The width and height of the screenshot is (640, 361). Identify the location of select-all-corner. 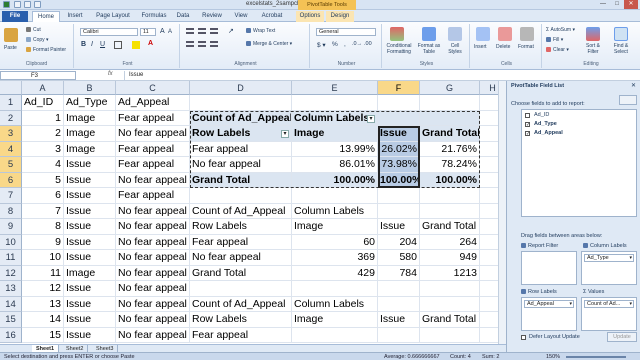
(11, 88).